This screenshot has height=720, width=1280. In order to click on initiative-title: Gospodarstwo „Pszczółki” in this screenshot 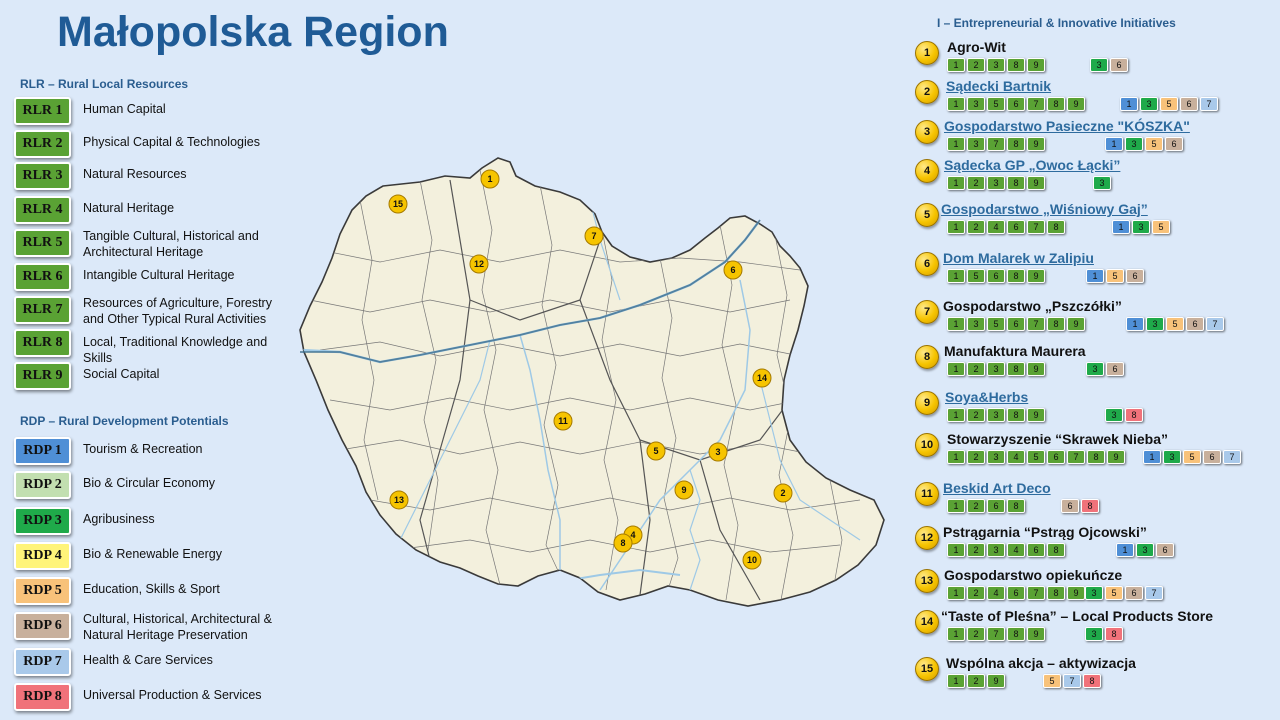, I will do `click(1032, 306)`.